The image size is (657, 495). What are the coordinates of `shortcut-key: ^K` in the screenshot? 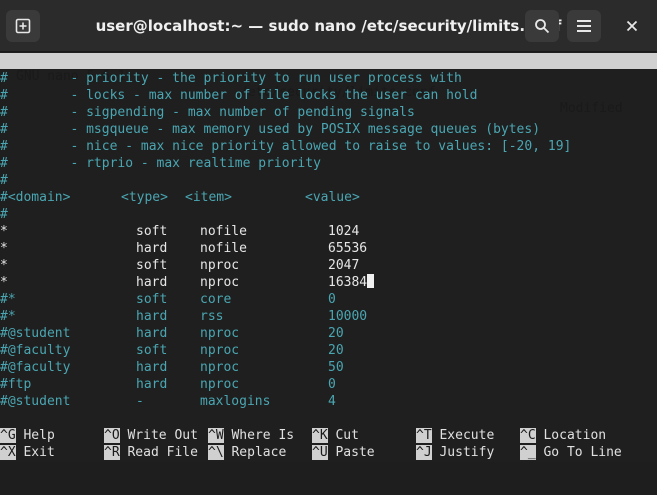 It's located at (320, 435).